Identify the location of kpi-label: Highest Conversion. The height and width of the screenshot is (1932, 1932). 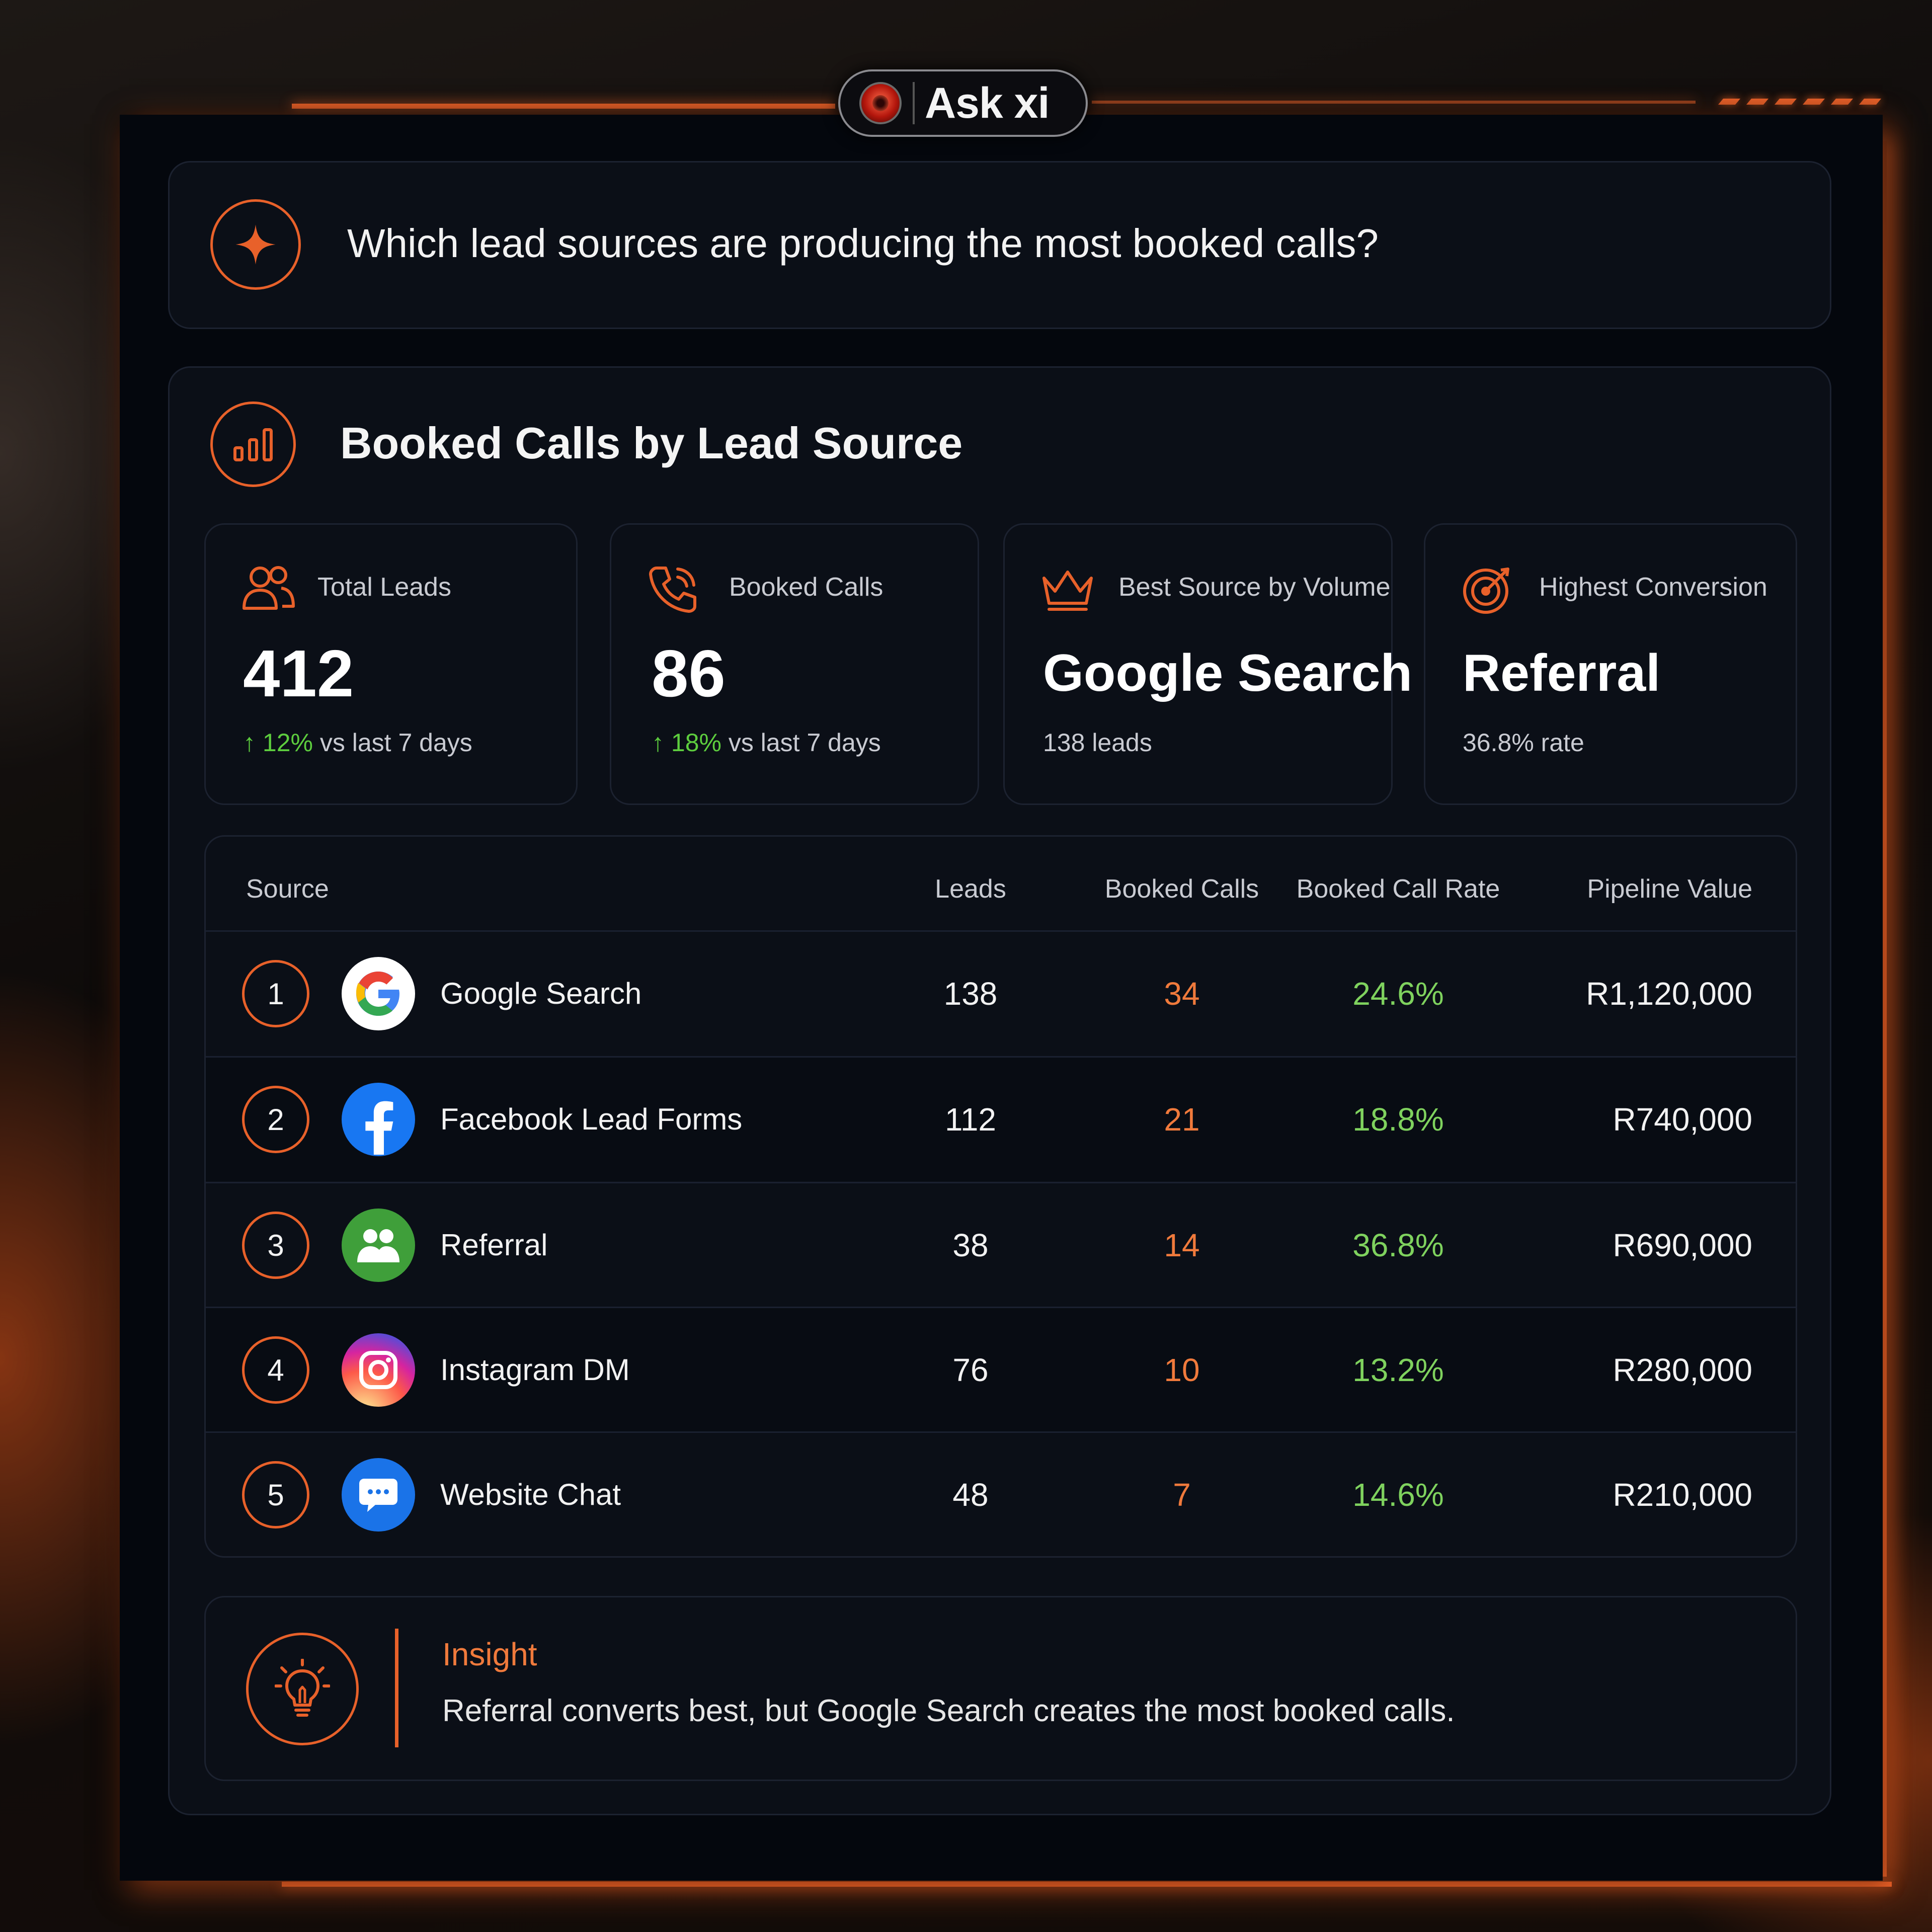
(1653, 587).